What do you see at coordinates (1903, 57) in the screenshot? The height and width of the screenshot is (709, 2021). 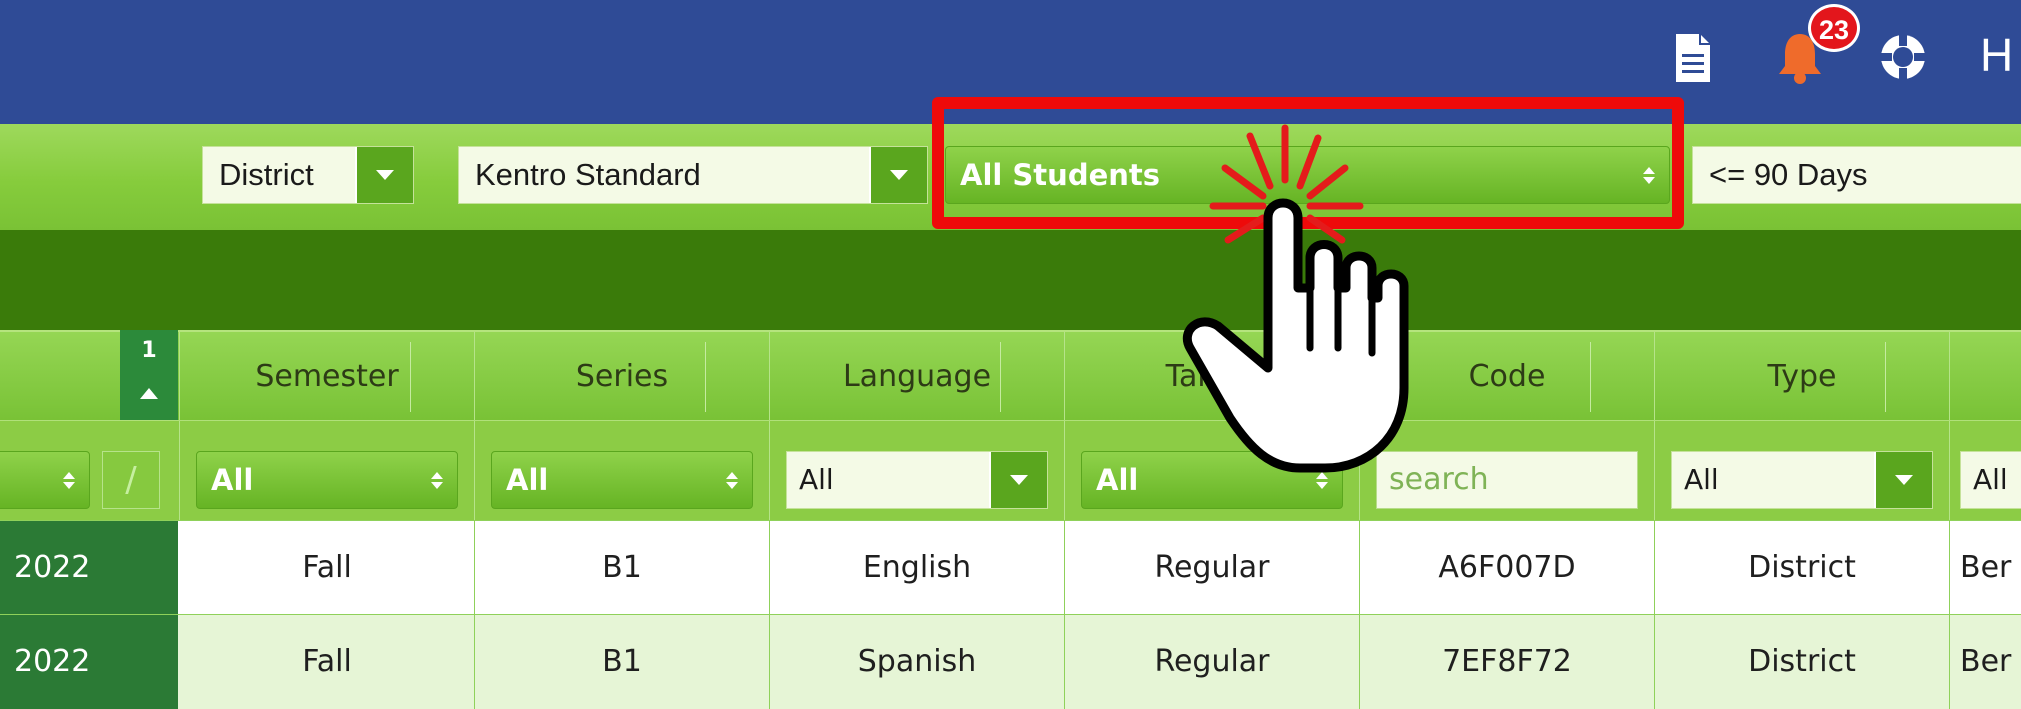 I see `help-lifebuoy-icon` at bounding box center [1903, 57].